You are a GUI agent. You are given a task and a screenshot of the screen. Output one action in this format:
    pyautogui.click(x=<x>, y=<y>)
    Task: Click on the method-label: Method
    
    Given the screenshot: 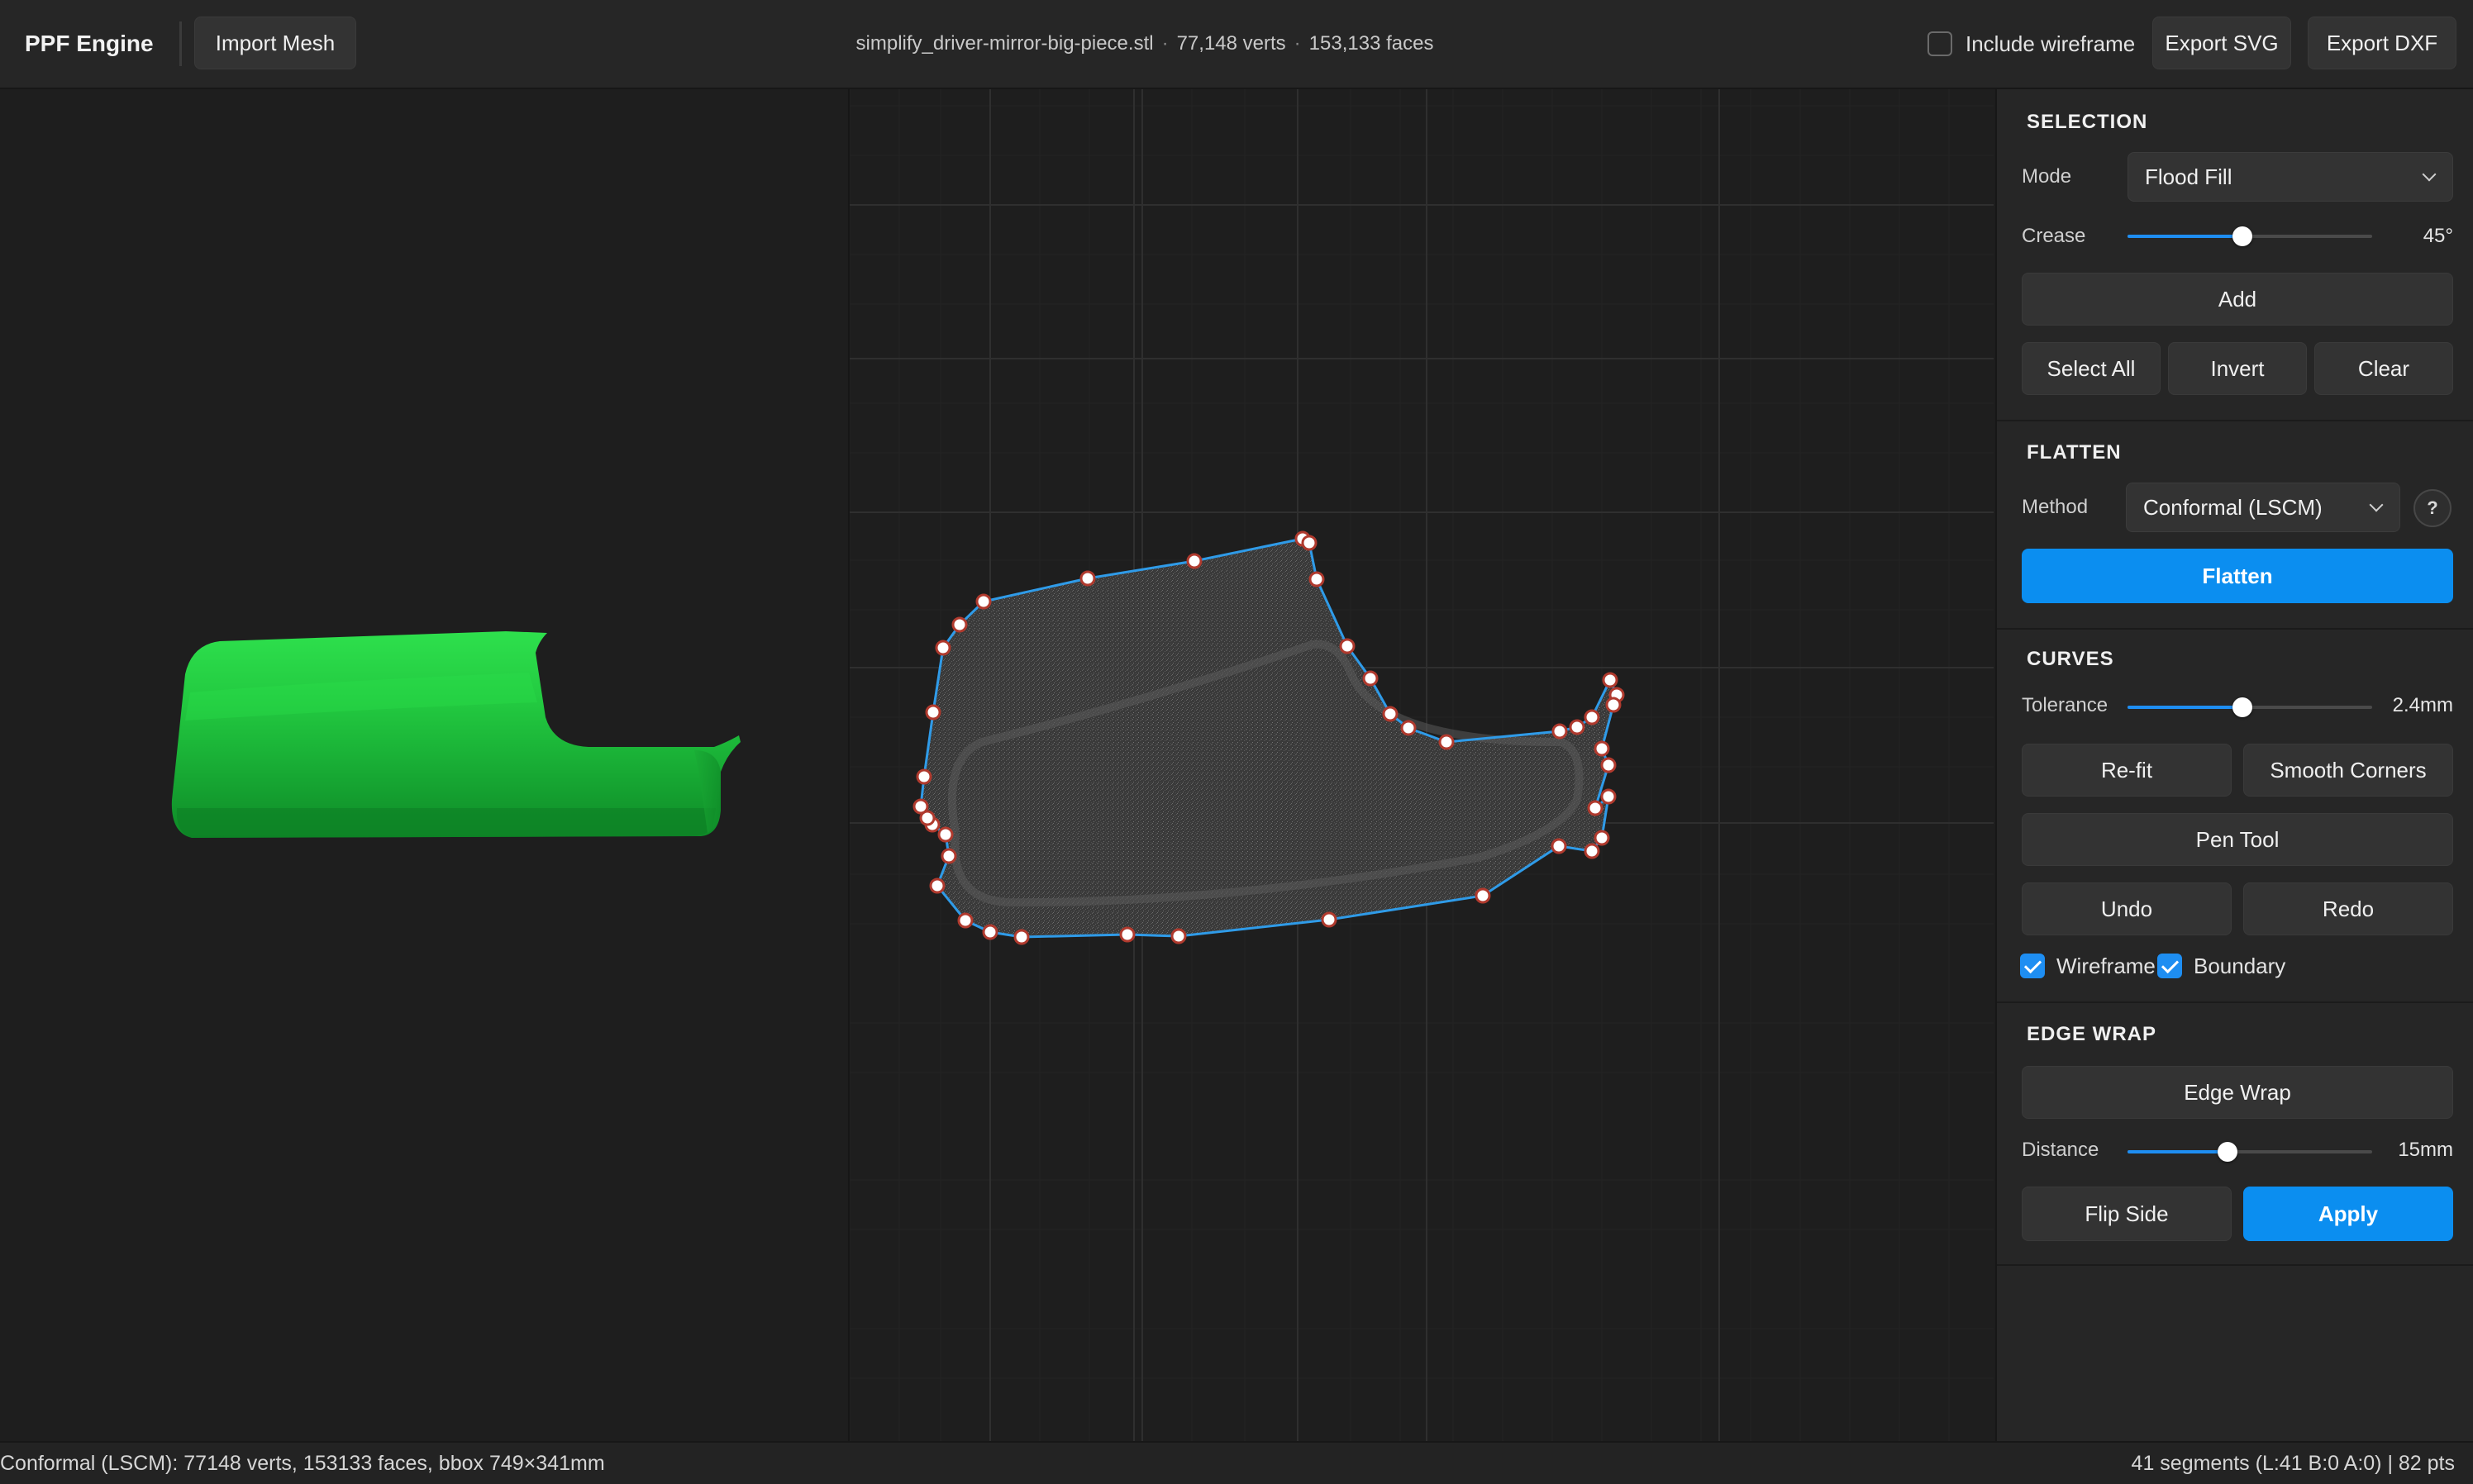 What is the action you would take?
    pyautogui.click(x=2055, y=507)
    